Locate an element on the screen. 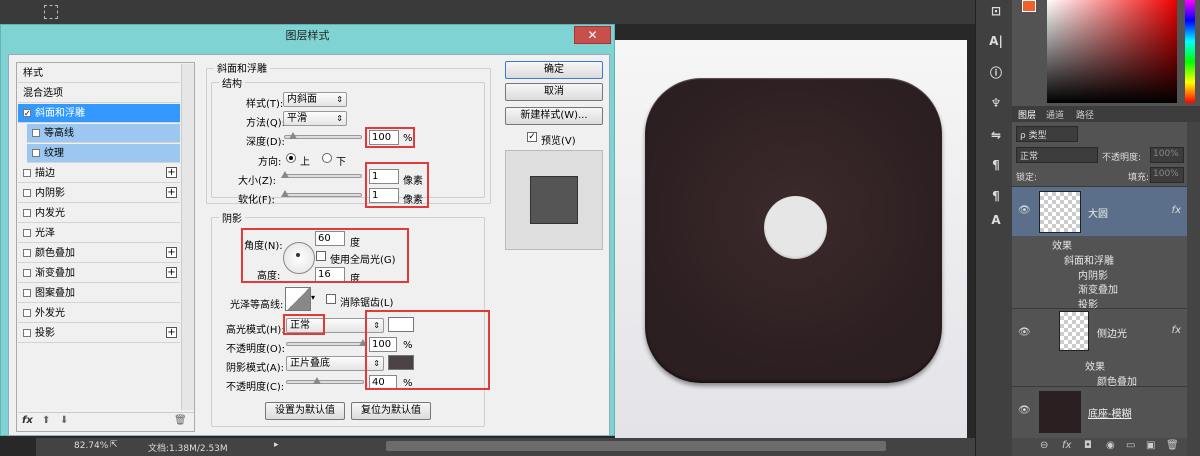  layer-row-big-circle: 👁 大圆 fx is located at coordinates (1099, 211).